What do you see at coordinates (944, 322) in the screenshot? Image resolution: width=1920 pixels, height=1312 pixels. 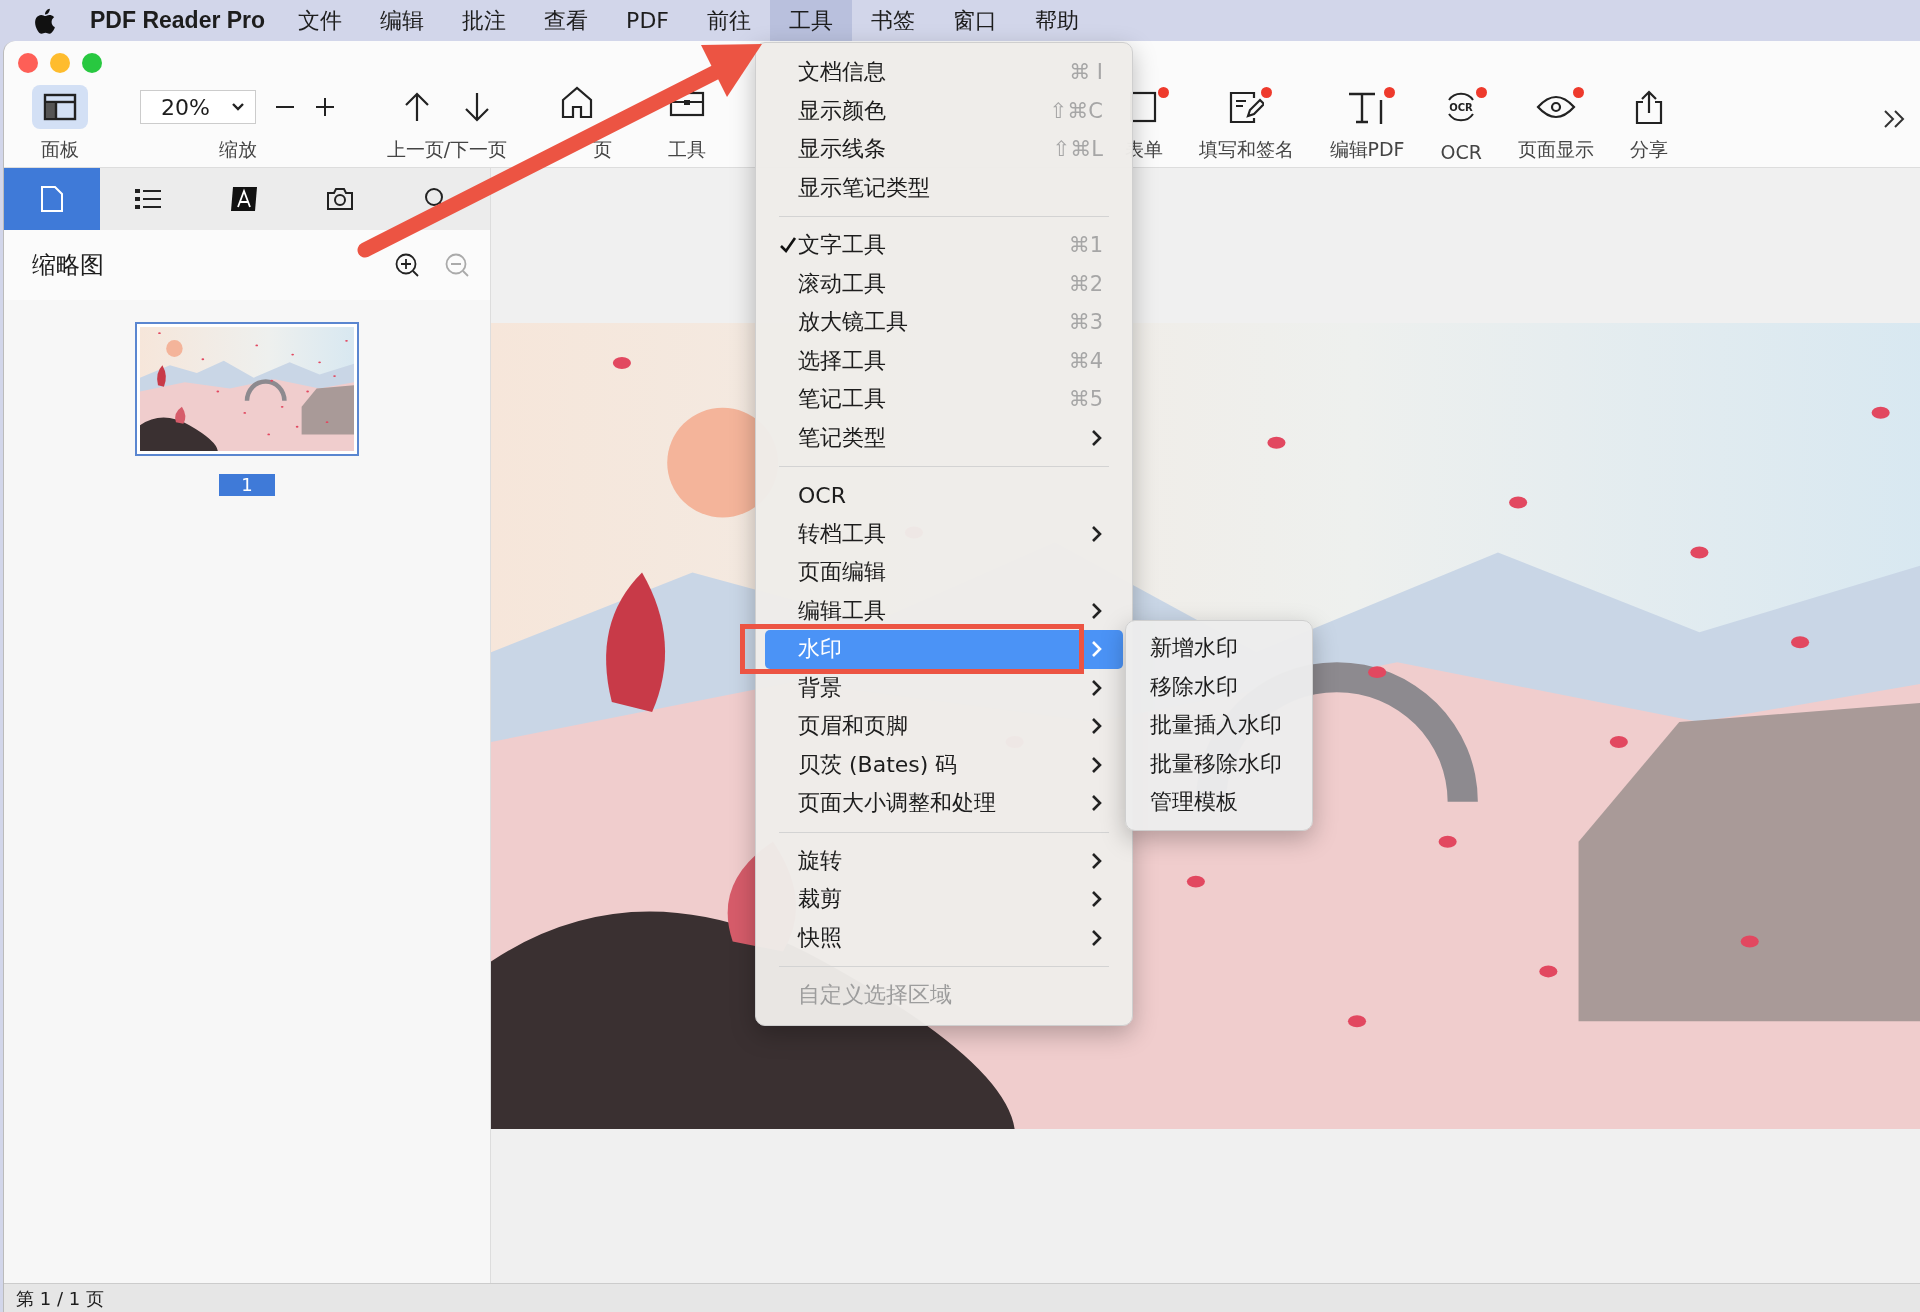 I see `menu-entry: 放大镜工具 ⌘3` at bounding box center [944, 322].